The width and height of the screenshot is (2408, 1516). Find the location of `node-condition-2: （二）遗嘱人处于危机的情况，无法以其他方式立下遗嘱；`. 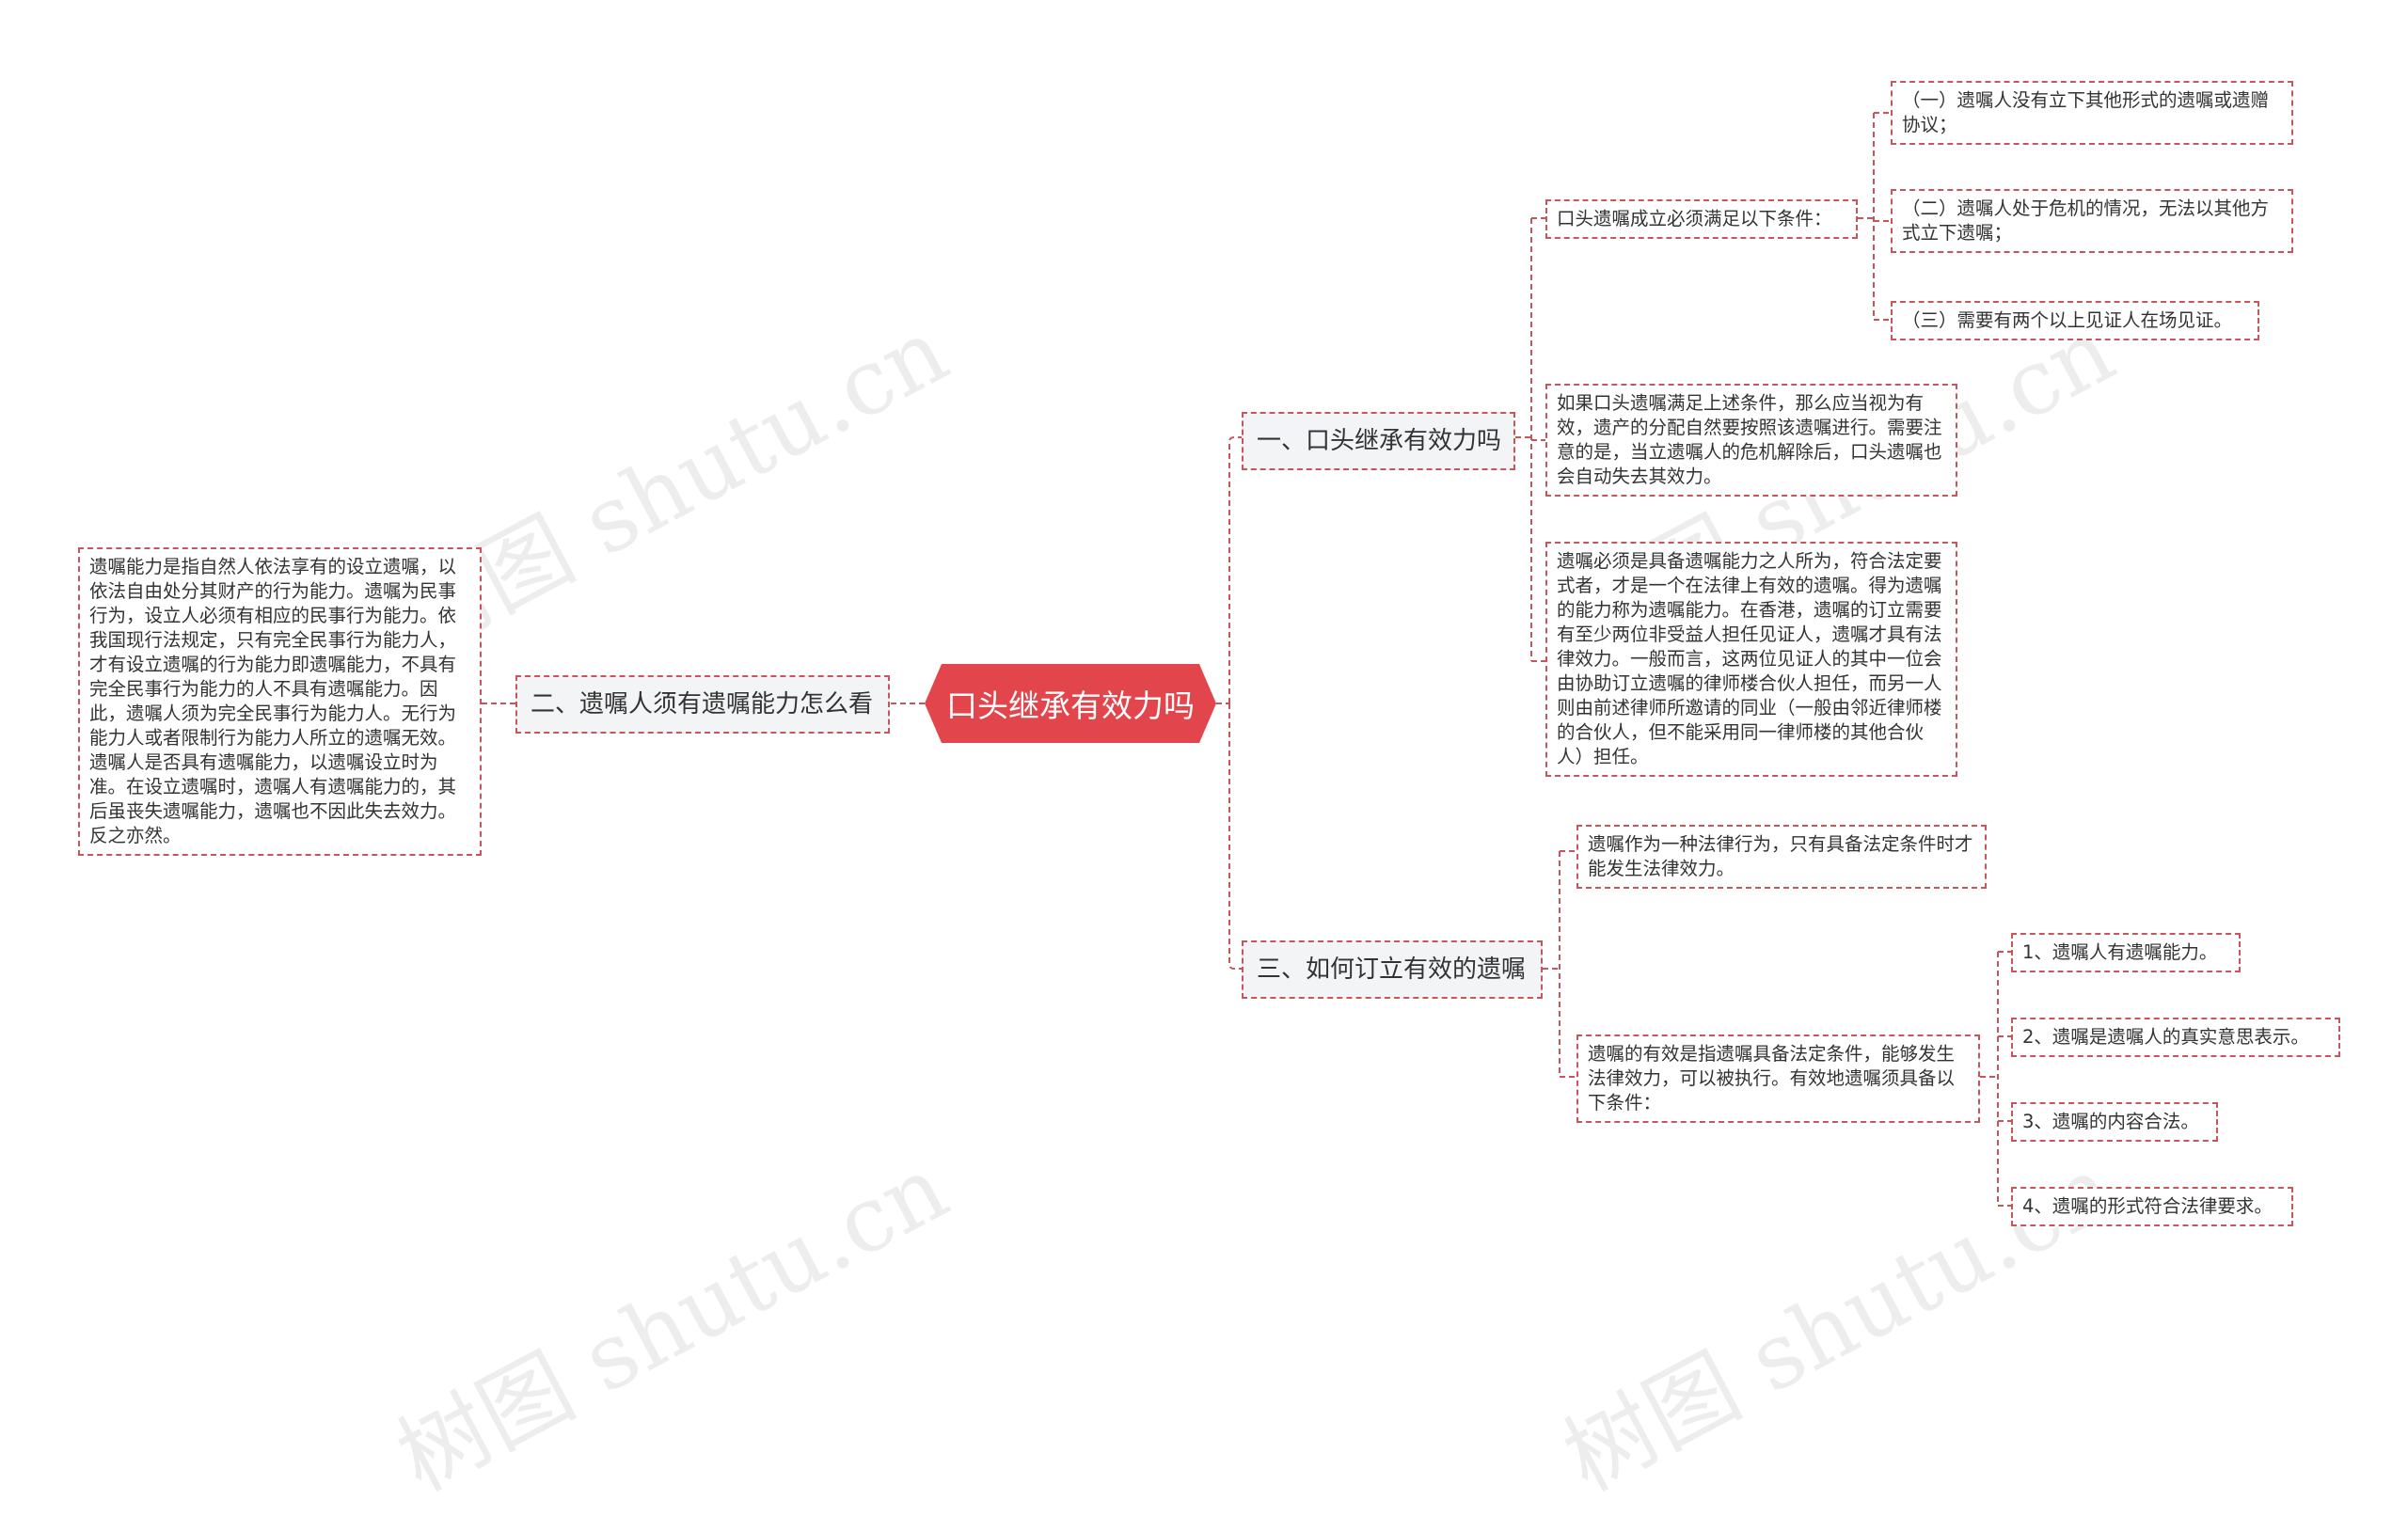

node-condition-2: （二）遗嘱人处于危机的情况，无法以其他方式立下遗嘱； is located at coordinates (2092, 221).